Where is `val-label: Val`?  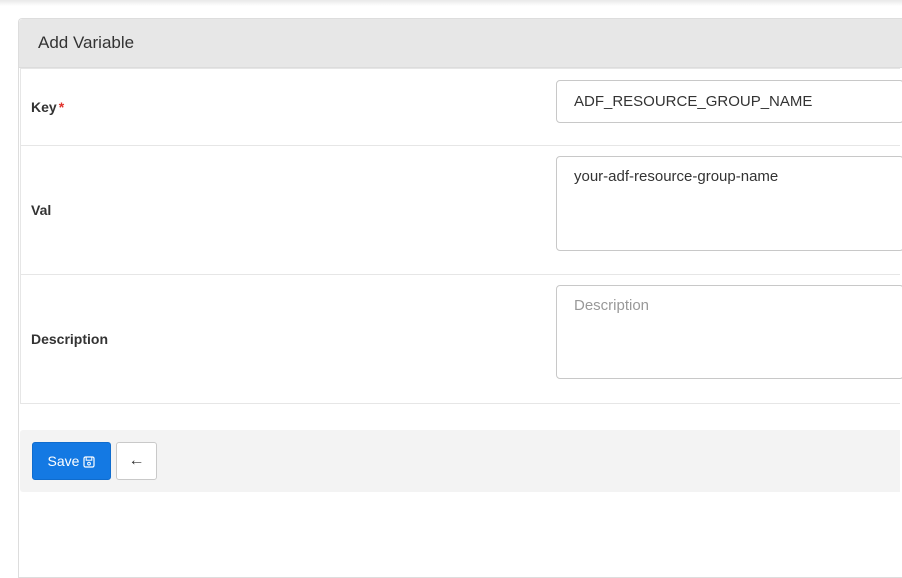 val-label: Val is located at coordinates (41, 210).